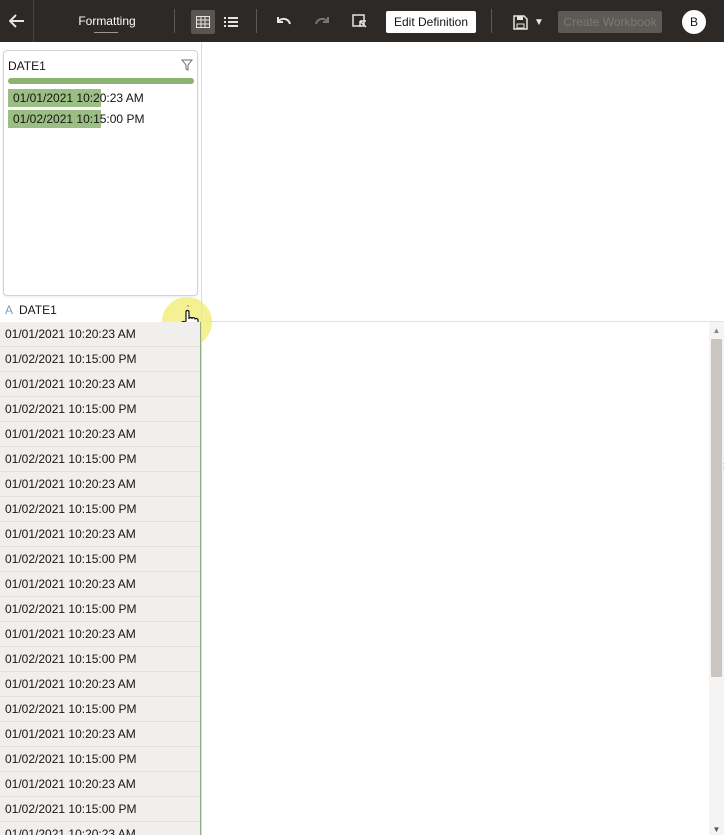 The width and height of the screenshot is (724, 835). I want to click on title-underline, so click(106, 32).